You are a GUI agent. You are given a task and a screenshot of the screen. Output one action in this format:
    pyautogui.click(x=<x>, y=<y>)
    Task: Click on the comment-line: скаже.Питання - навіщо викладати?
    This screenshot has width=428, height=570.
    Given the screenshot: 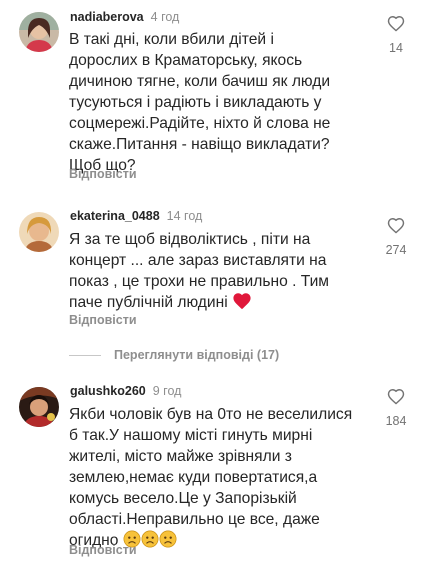 What is the action you would take?
    pyautogui.click(x=199, y=144)
    